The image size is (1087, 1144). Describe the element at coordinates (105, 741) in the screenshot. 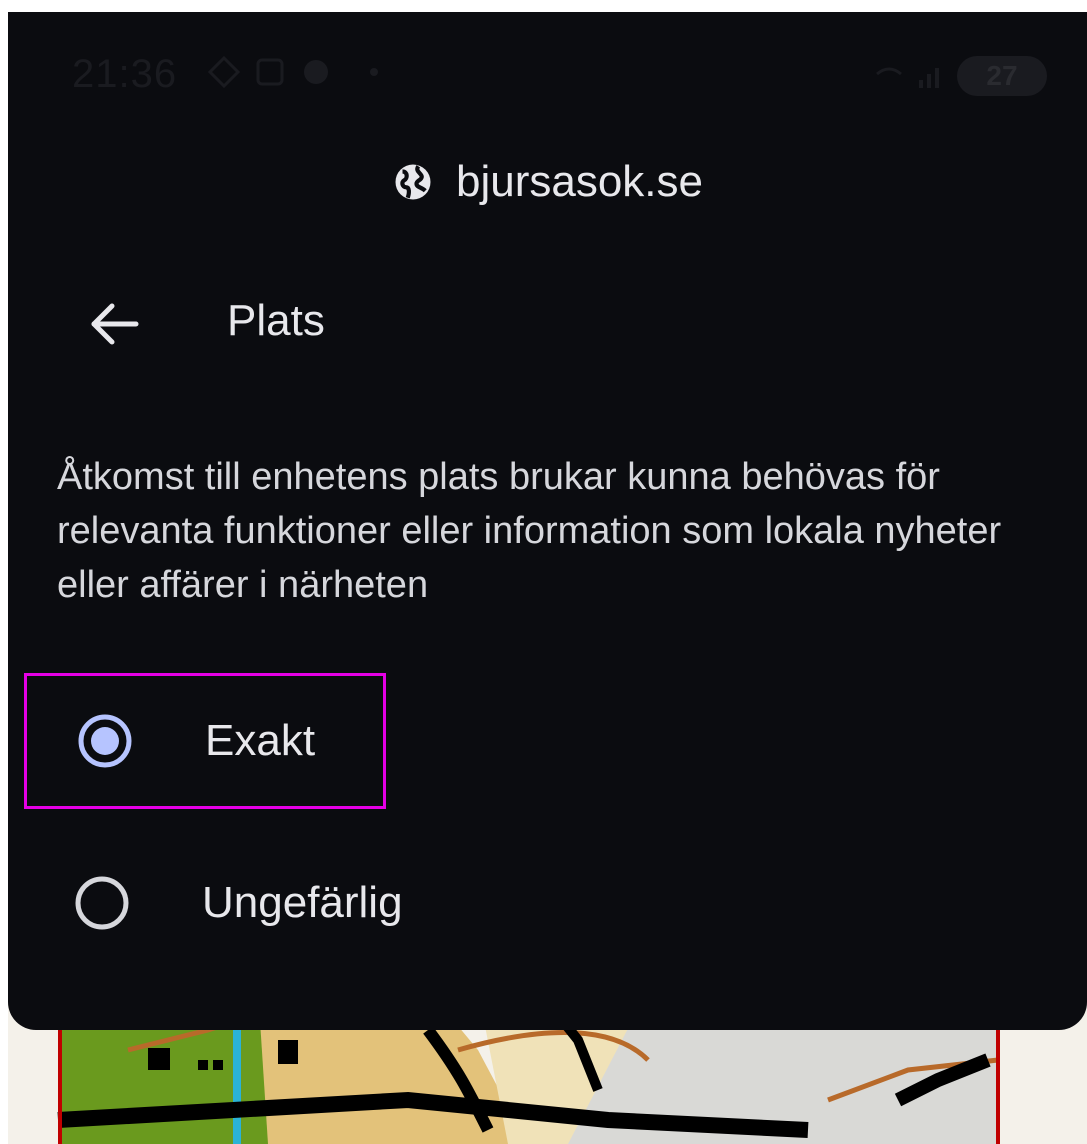

I see `radio-selected-icon` at that location.